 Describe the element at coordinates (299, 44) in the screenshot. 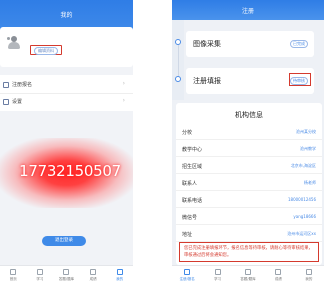

I see `step-status-badge: 已完成` at that location.